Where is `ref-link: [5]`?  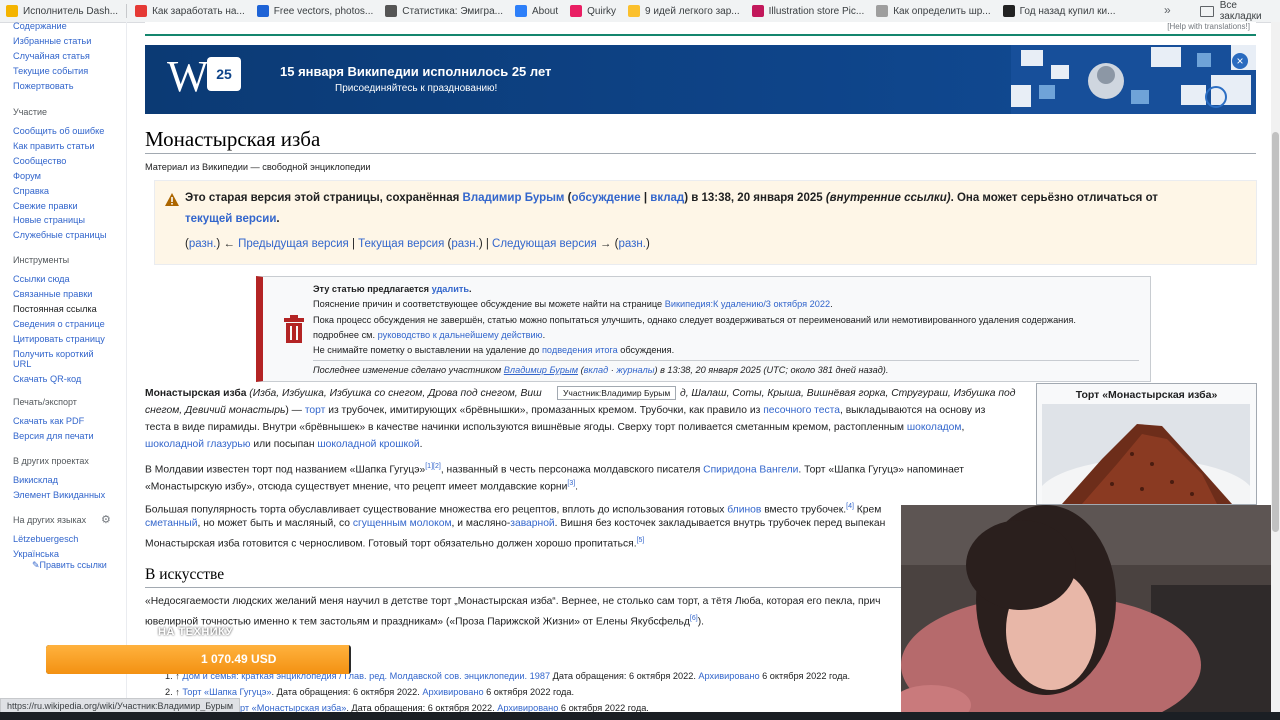
ref-link: [5] is located at coordinates (641, 540).